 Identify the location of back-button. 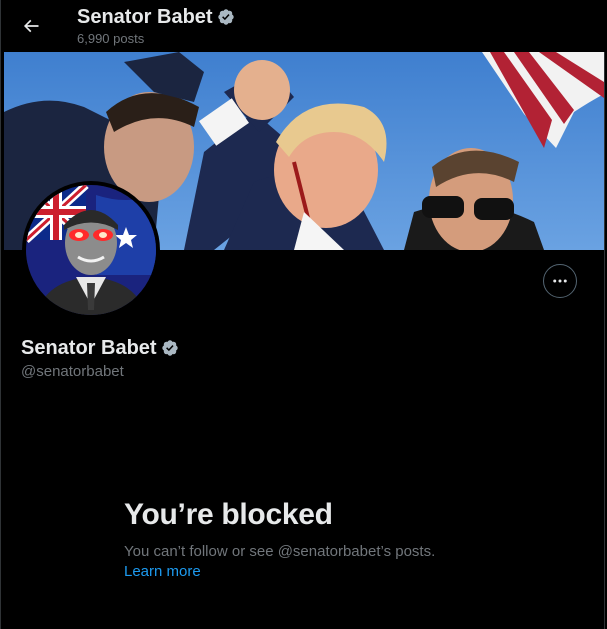
(31, 26).